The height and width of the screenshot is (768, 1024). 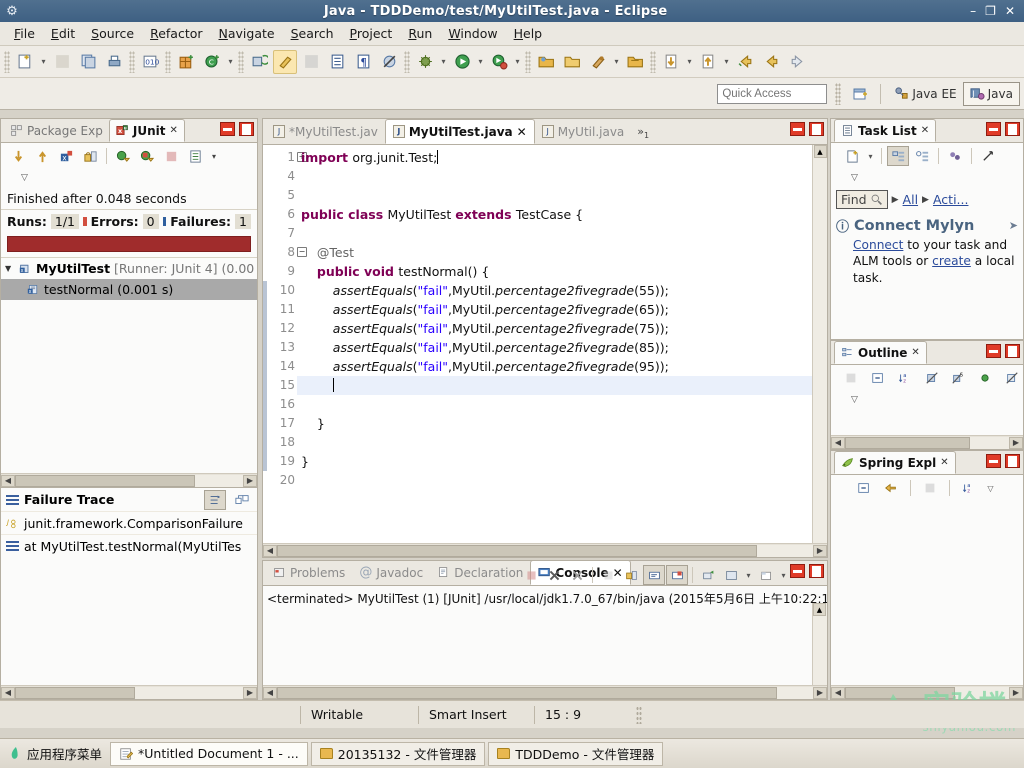 I want to click on hide-fields-icon, so click(x=932, y=378).